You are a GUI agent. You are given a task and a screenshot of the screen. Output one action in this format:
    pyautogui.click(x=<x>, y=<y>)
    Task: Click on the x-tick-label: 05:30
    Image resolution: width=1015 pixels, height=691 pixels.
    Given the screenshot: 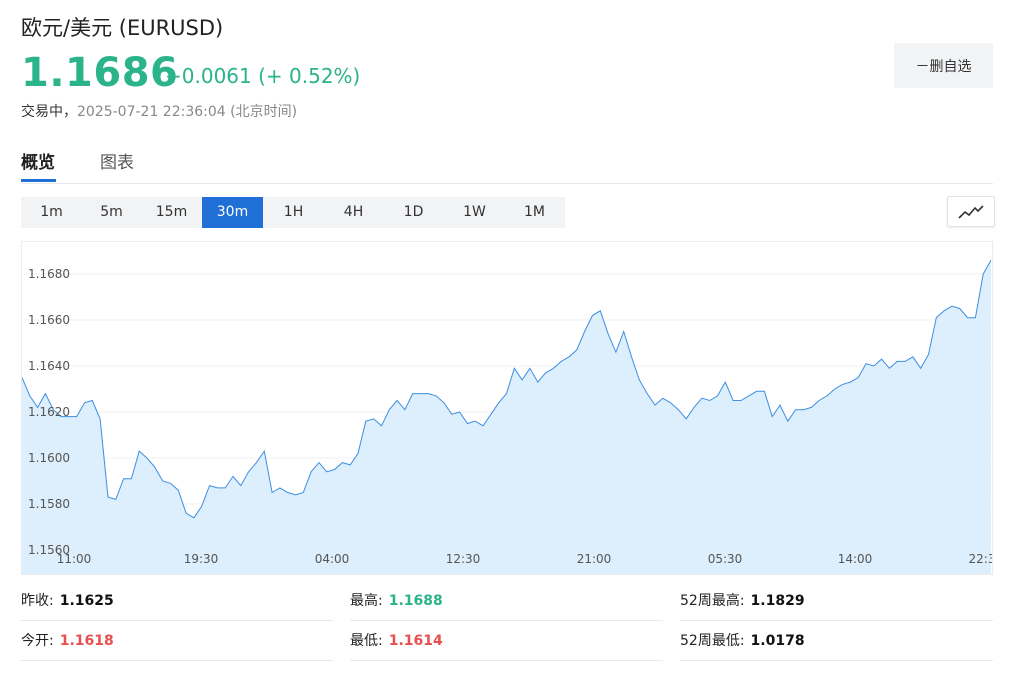 What is the action you would take?
    pyautogui.click(x=725, y=559)
    